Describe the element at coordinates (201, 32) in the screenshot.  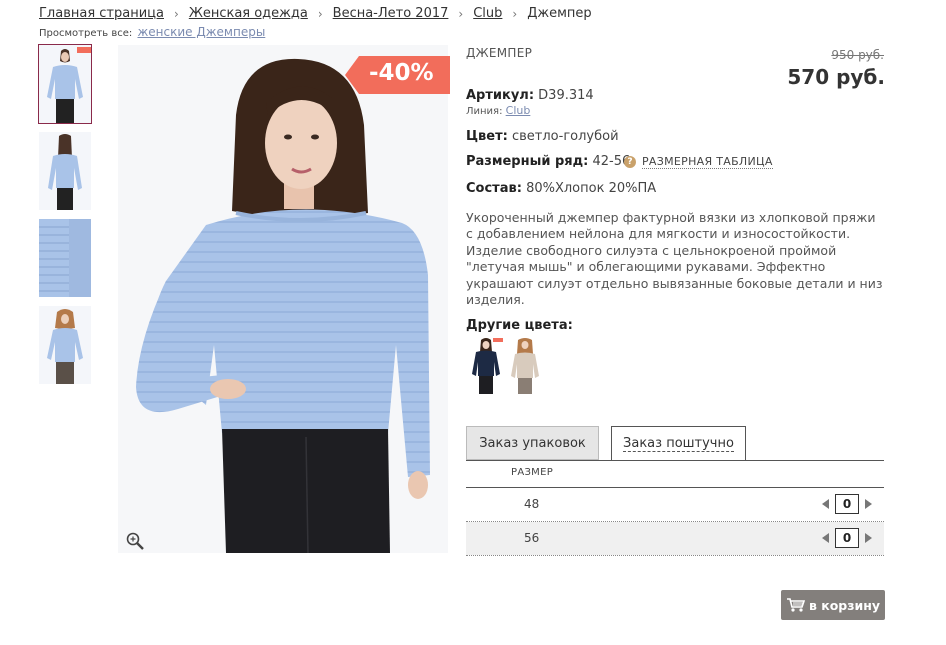
I see `view-all-link: женские Джемперы` at that location.